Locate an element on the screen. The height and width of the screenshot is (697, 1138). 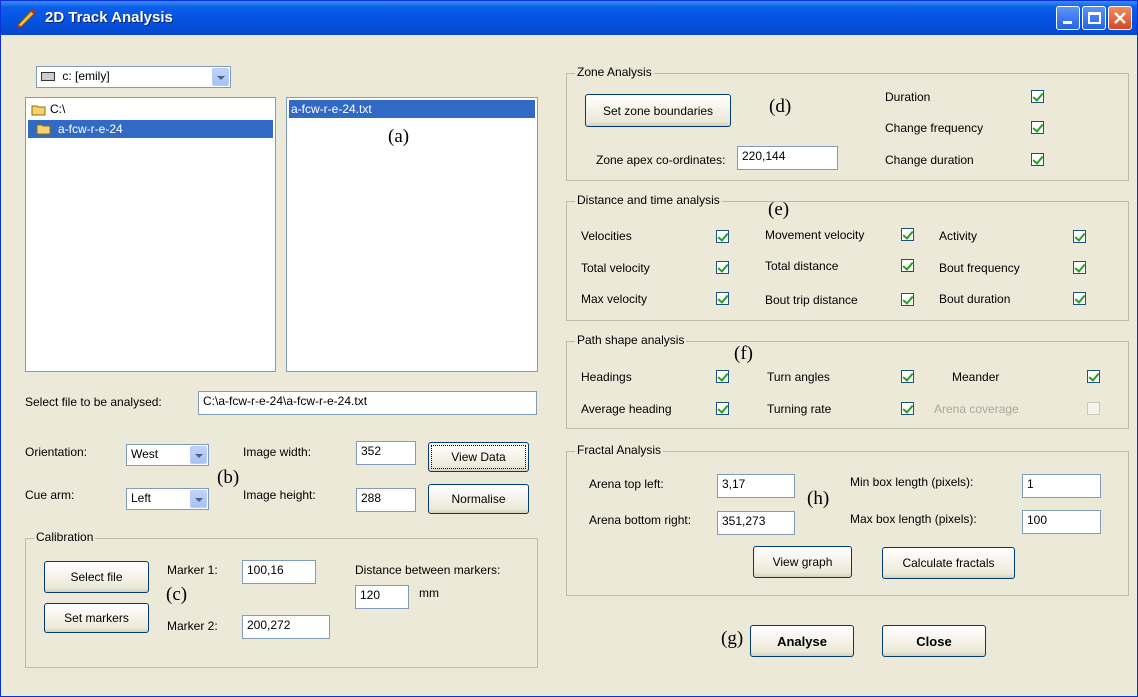
distance-option-label: Activity is located at coordinates (958, 236).